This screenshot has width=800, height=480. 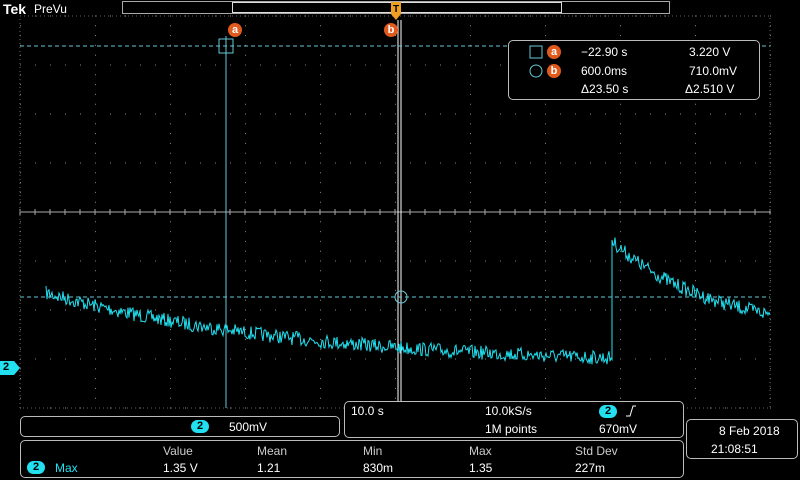 I want to click on meas-stddev: 227m, so click(x=590, y=468).